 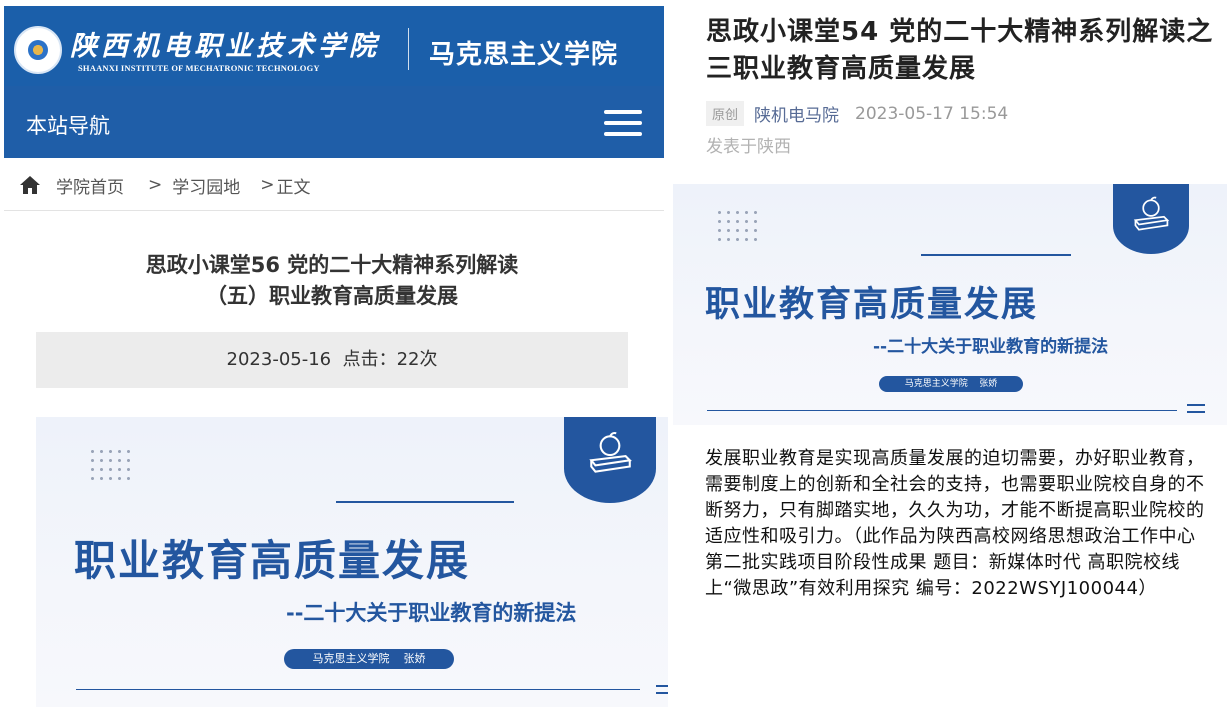 I want to click on site-nav-bar: 本站导航, so click(x=334, y=122).